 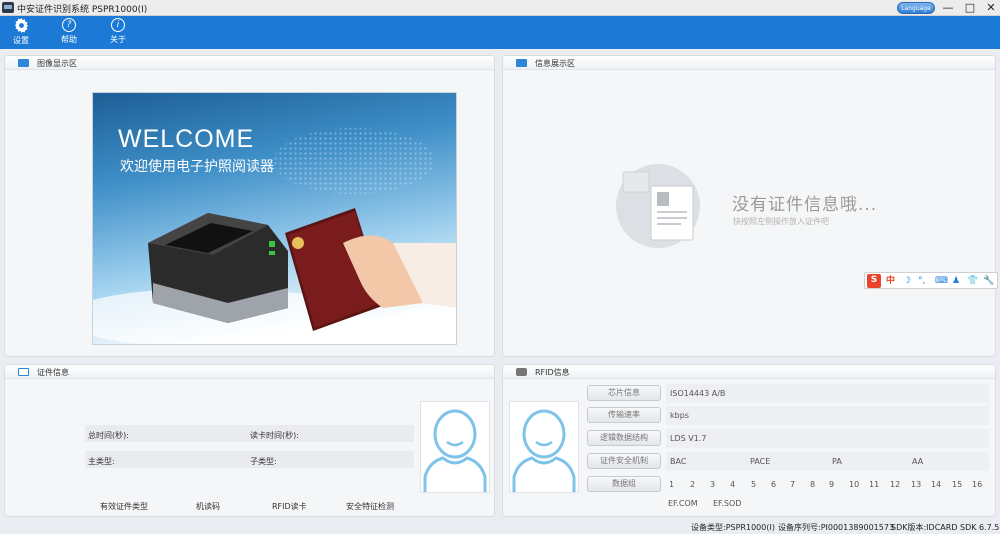 I want to click on sogou-logo-icon: S, so click(x=874, y=281).